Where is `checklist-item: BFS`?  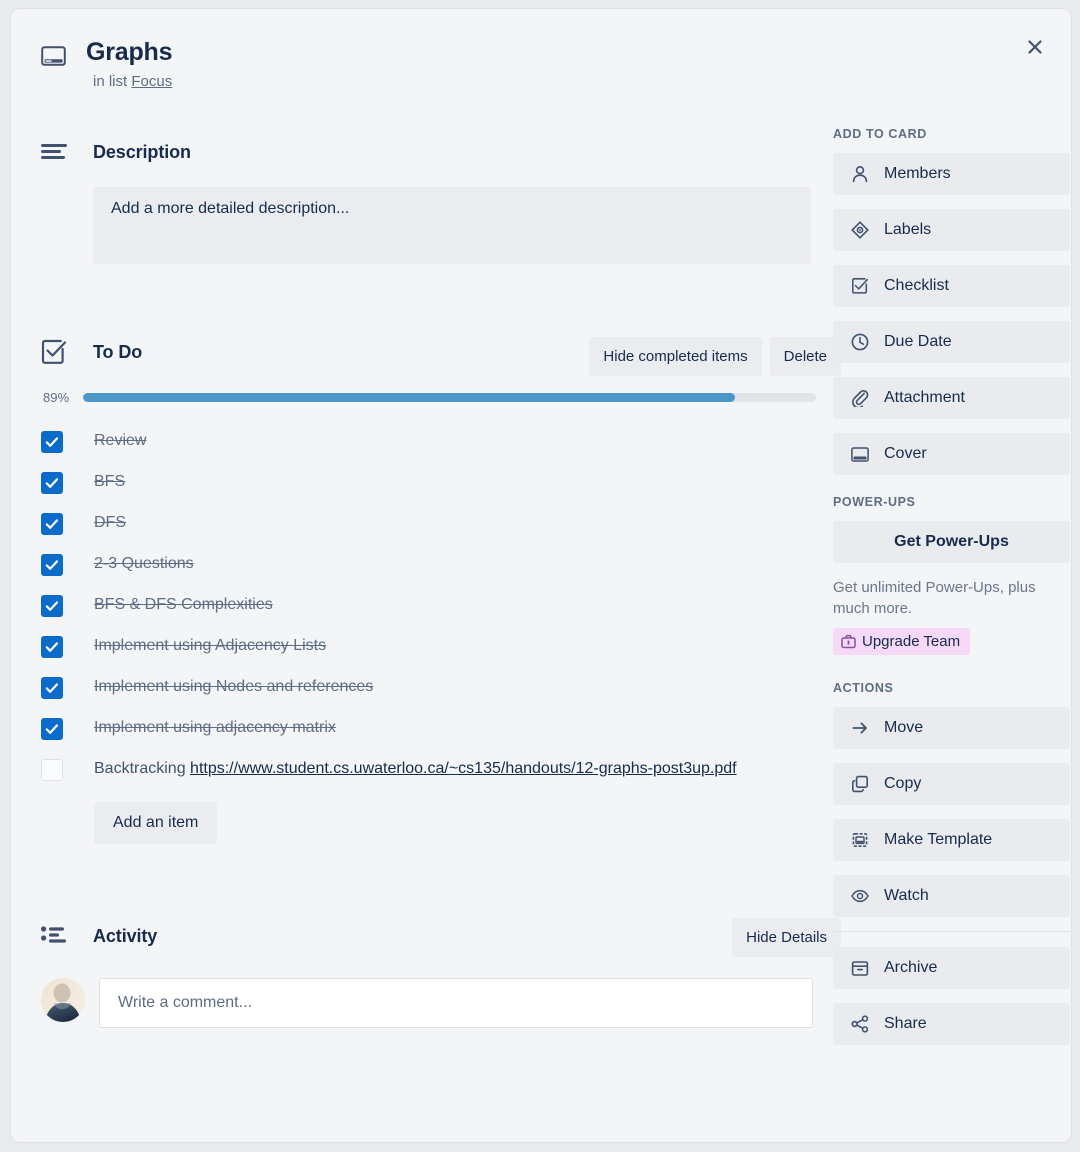
checklist-item: BFS is located at coordinates (428, 482).